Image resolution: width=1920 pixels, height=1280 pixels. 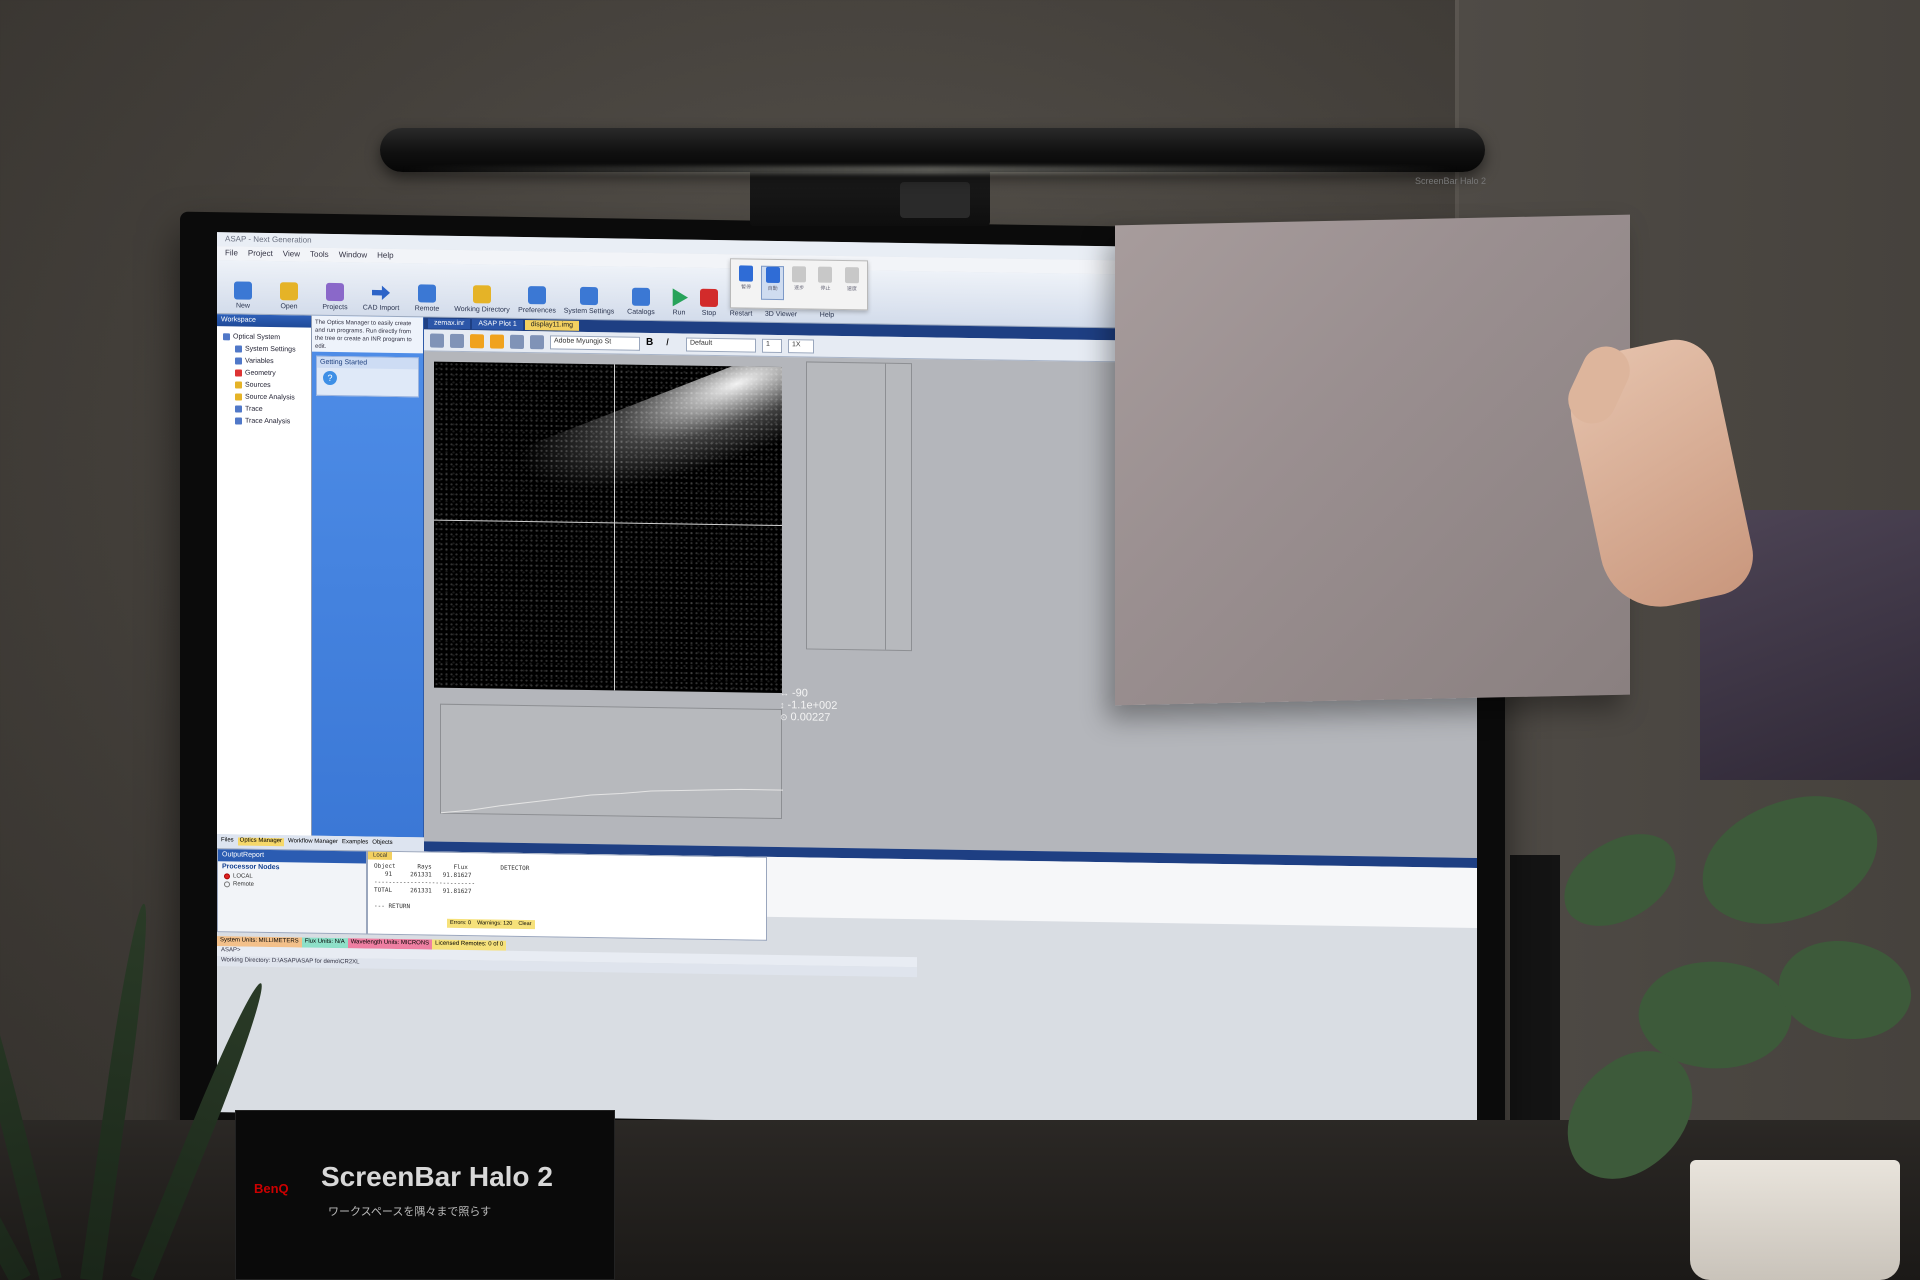 I want to click on run-button: Run, so click(x=679, y=302).